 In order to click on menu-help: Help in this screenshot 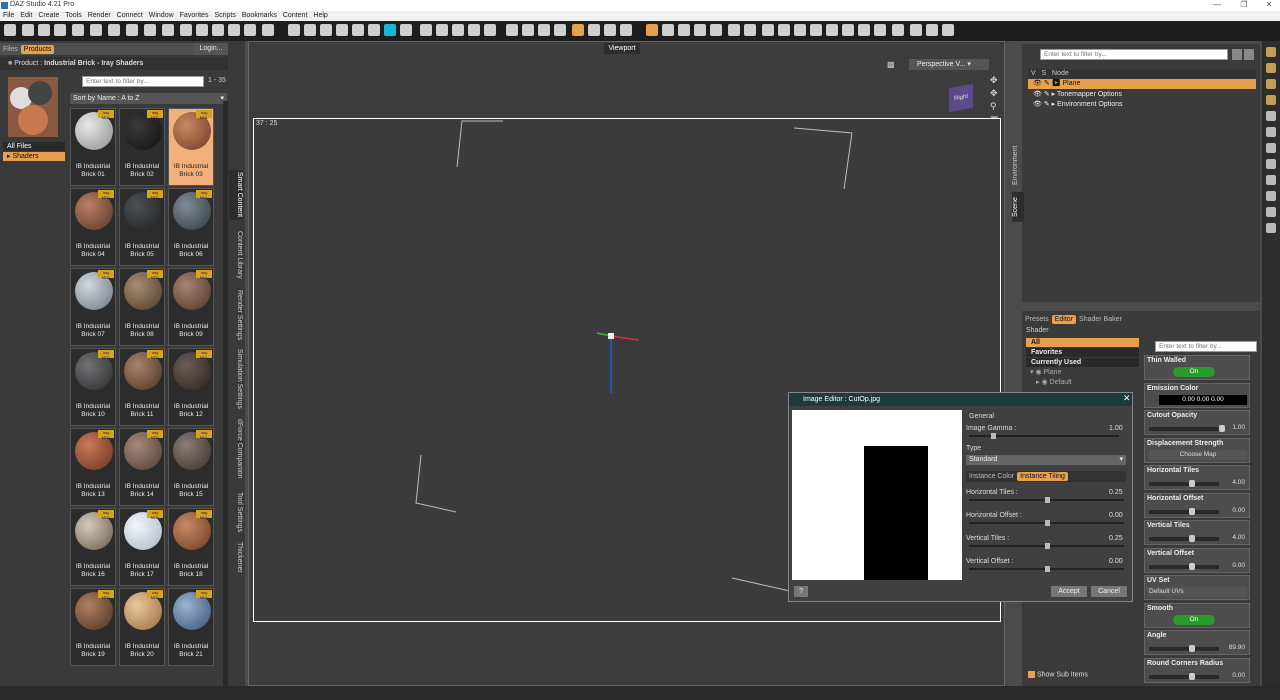, I will do `click(320, 16)`.